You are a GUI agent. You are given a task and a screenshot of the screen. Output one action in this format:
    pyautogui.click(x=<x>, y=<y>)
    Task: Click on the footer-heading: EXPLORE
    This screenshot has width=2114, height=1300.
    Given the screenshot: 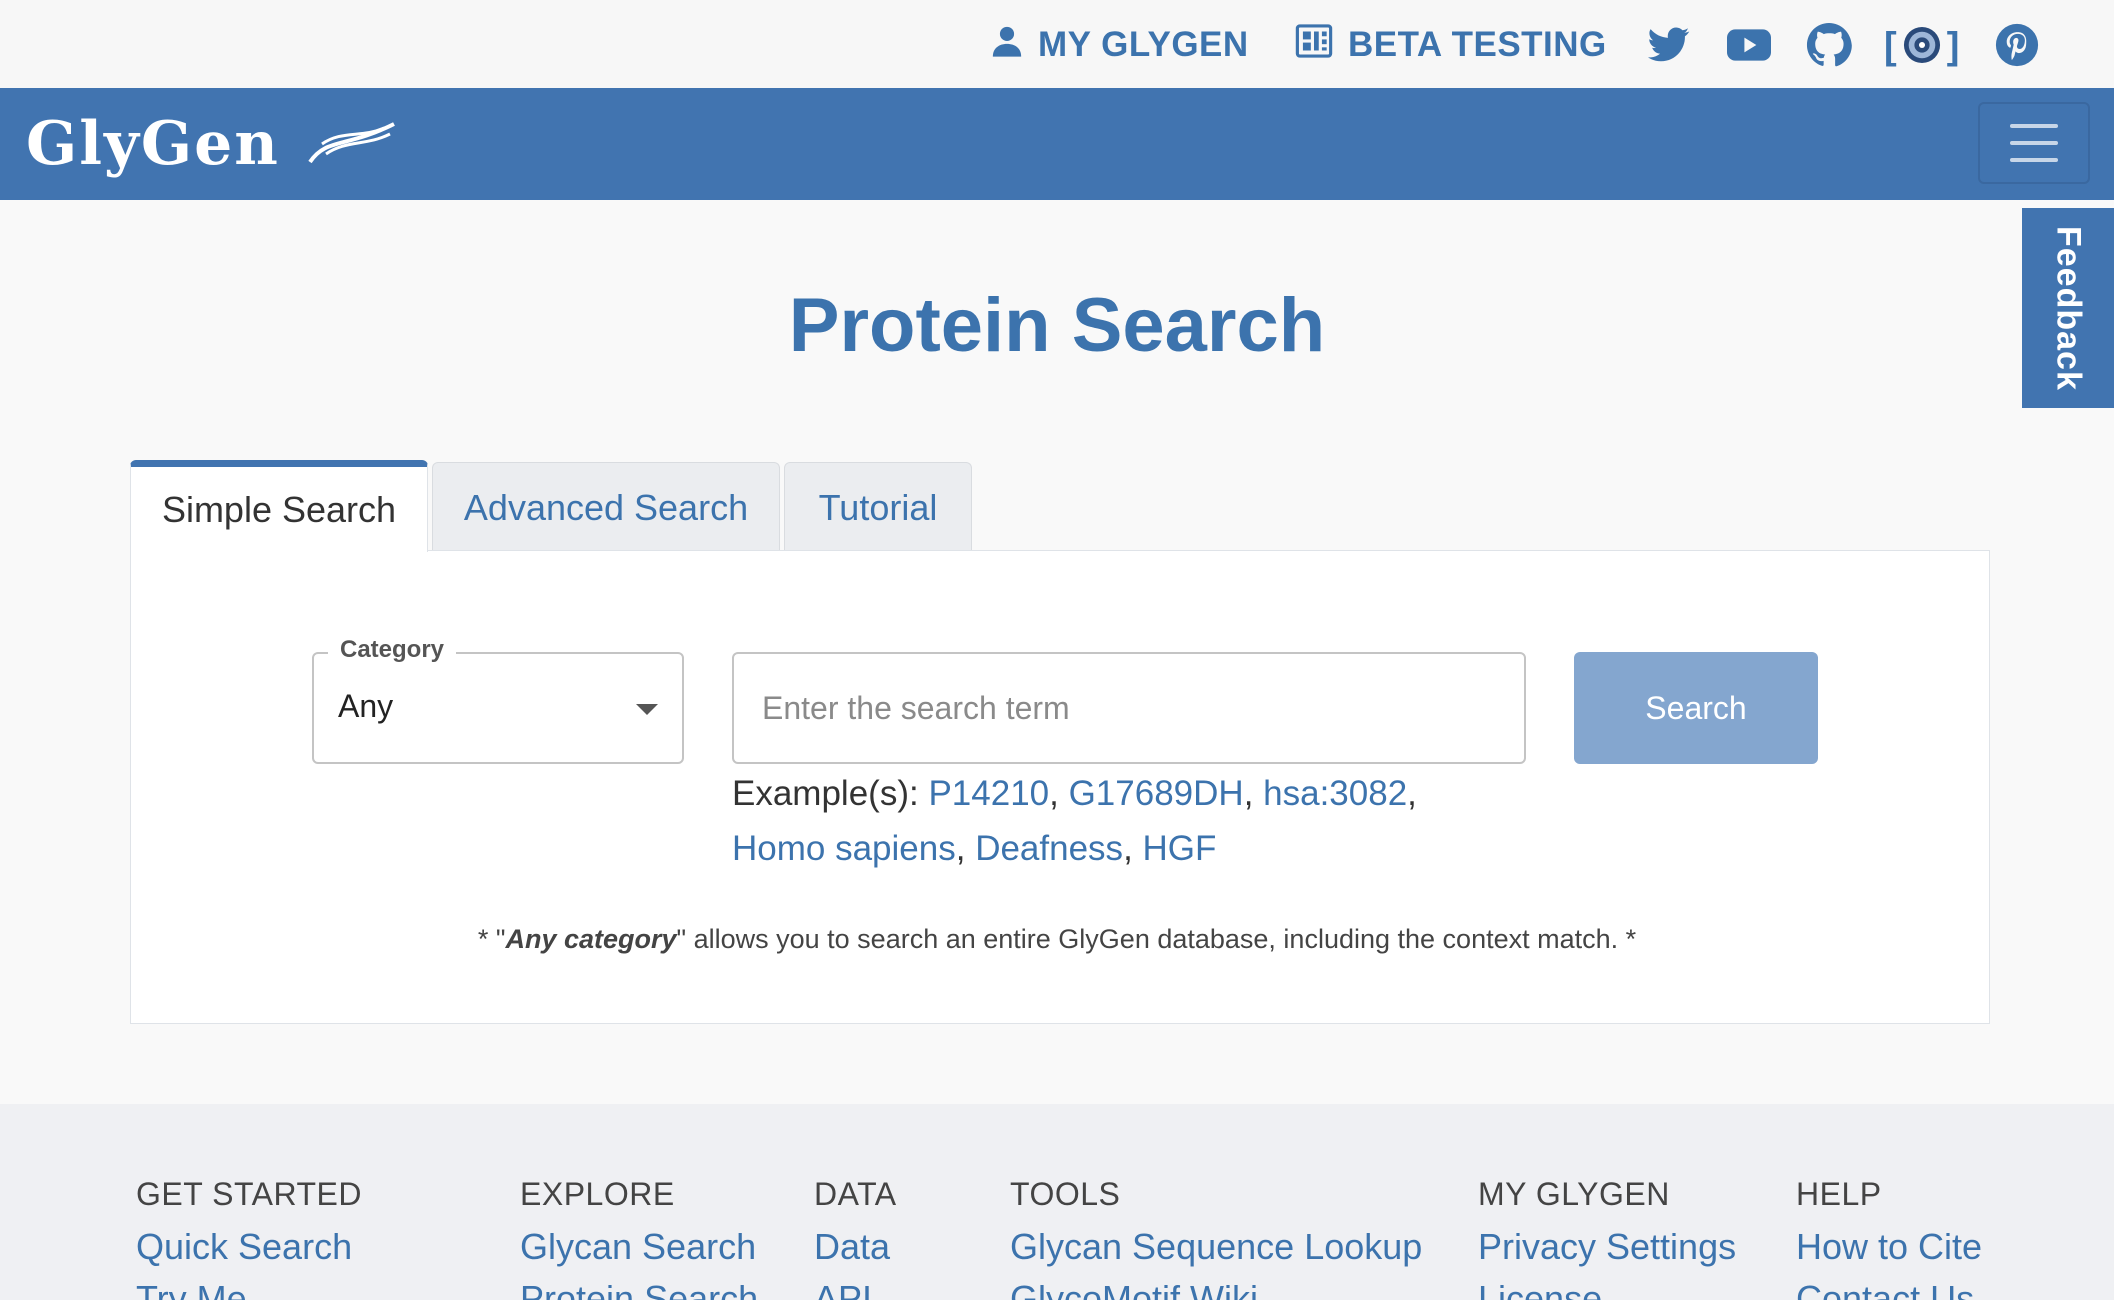 What is the action you would take?
    pyautogui.click(x=597, y=1194)
    